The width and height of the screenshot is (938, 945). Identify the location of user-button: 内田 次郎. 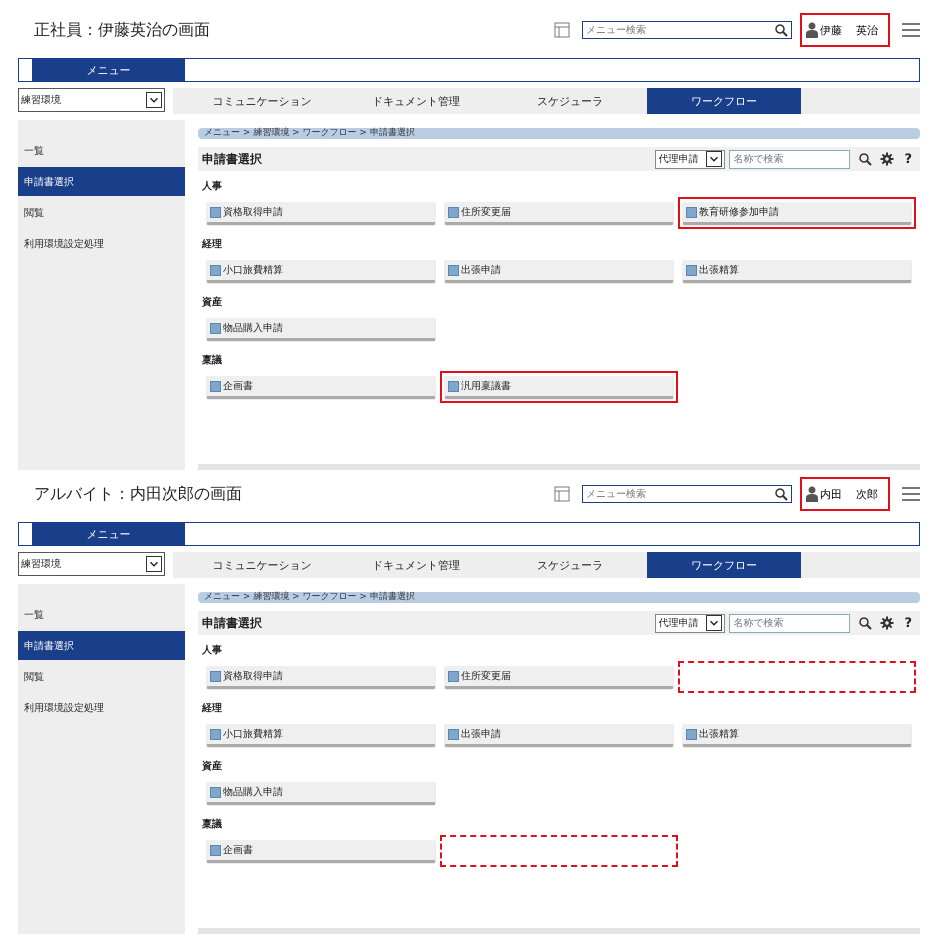
(845, 494).